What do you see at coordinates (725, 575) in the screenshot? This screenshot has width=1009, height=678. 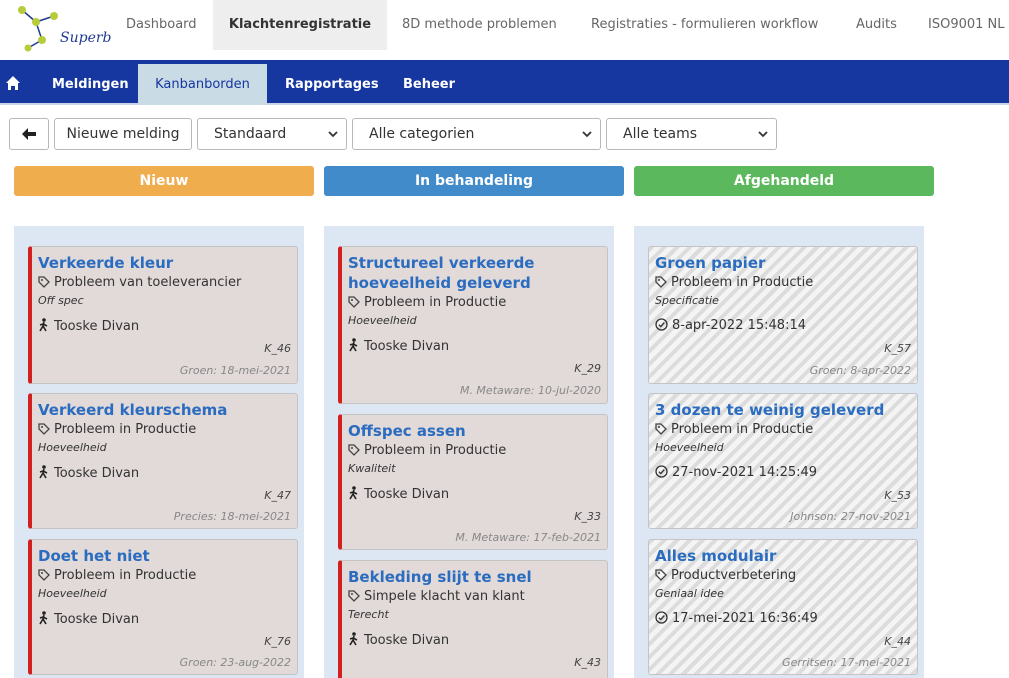 I see `card-category: Productverbetering` at bounding box center [725, 575].